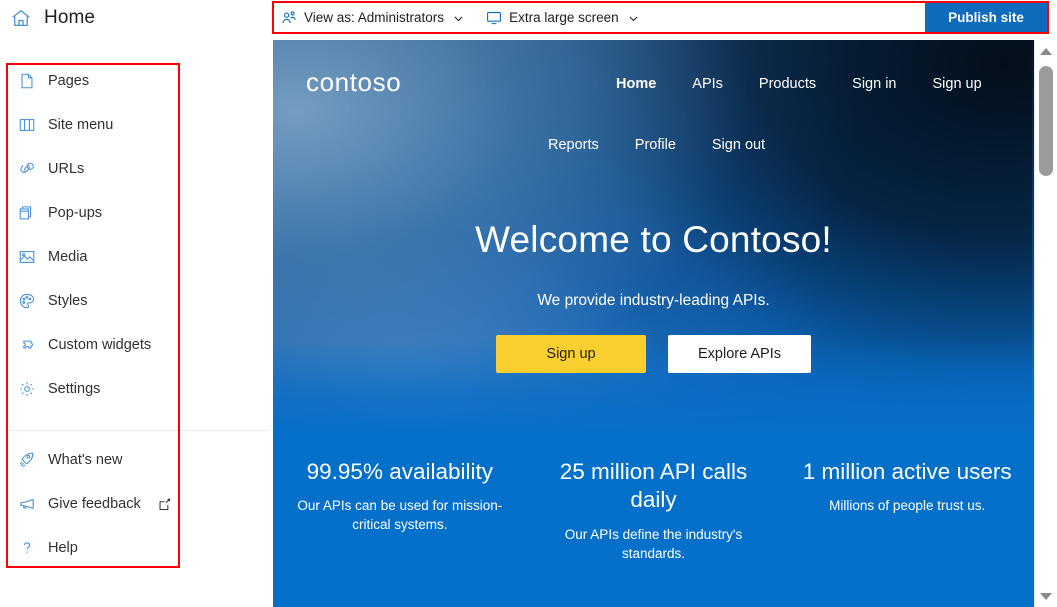 This screenshot has width=1057, height=607. Describe the element at coordinates (27, 389) in the screenshot. I see `gear-icon` at that location.